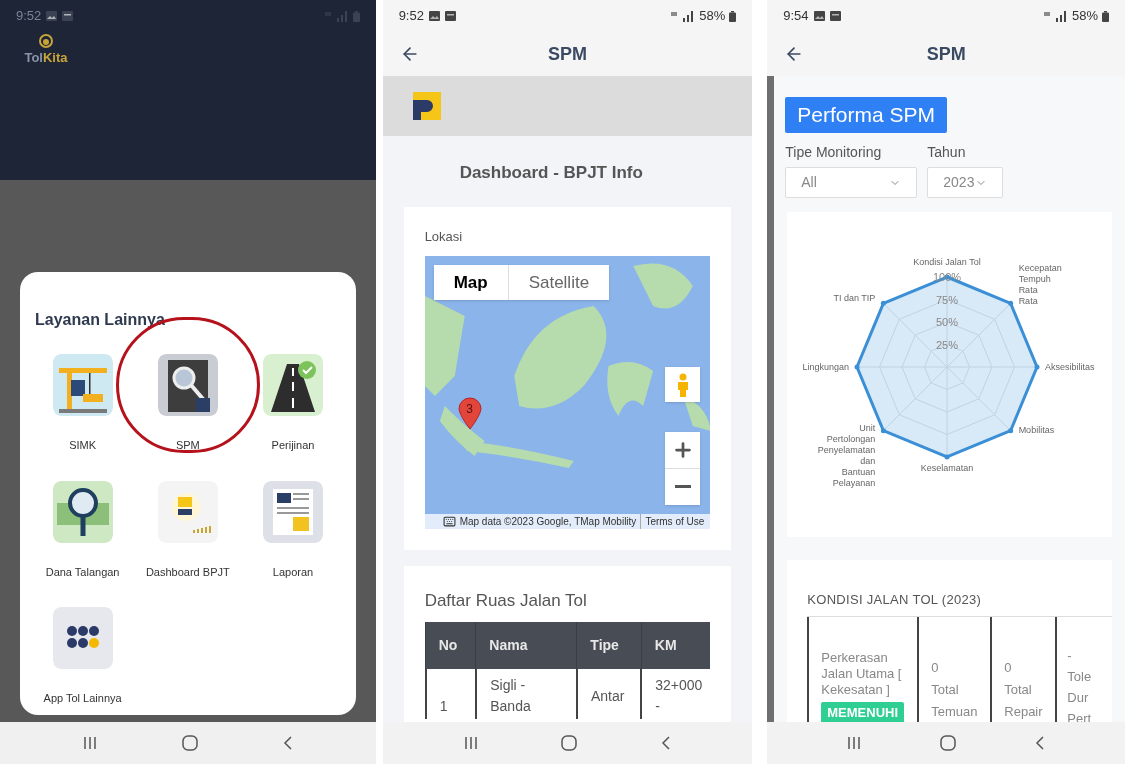  I want to click on keyboard-icon, so click(449, 521).